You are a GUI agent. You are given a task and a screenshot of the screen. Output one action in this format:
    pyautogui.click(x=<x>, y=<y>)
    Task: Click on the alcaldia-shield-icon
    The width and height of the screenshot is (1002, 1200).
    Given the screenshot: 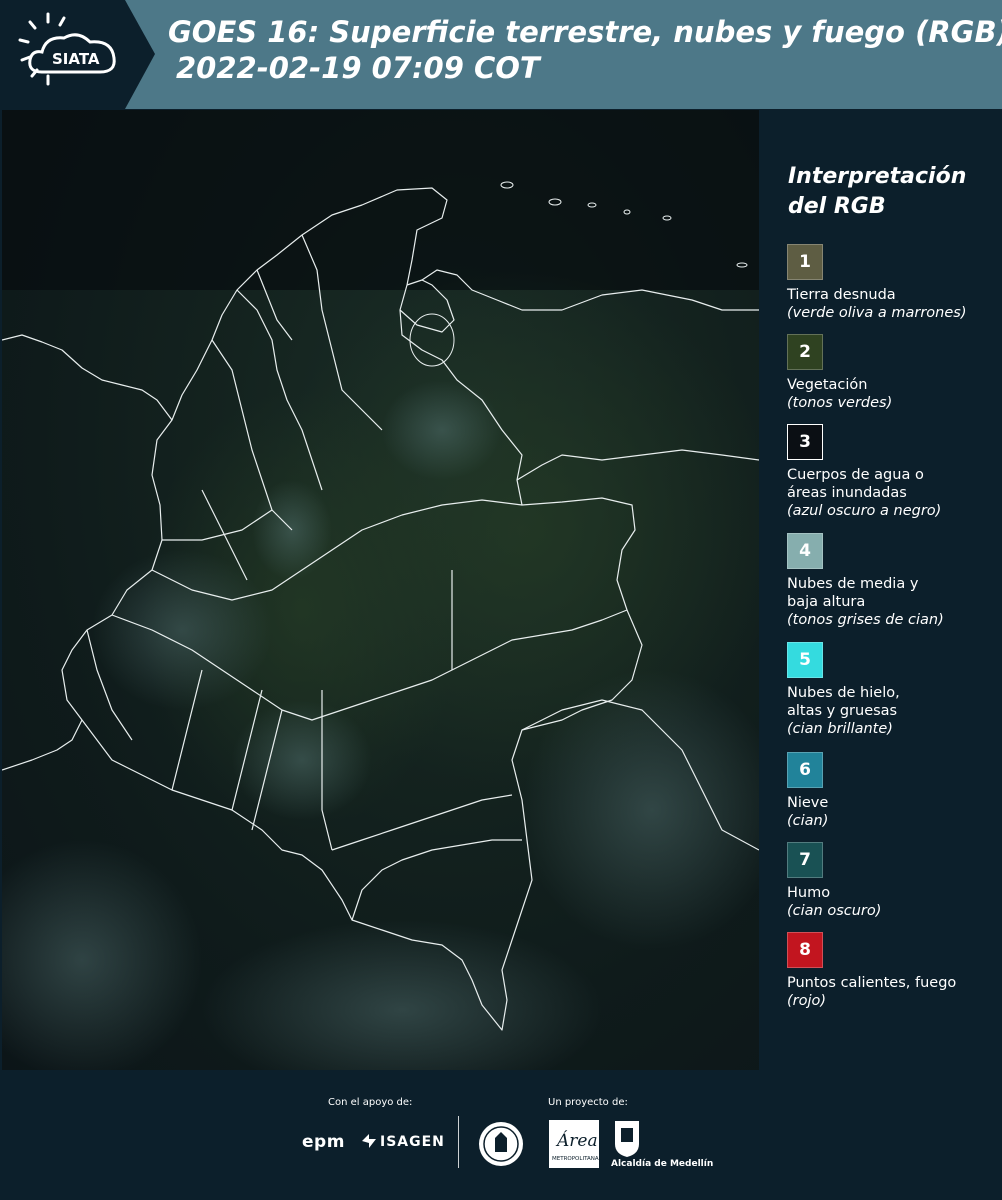 What is the action you would take?
    pyautogui.click(x=627, y=1140)
    